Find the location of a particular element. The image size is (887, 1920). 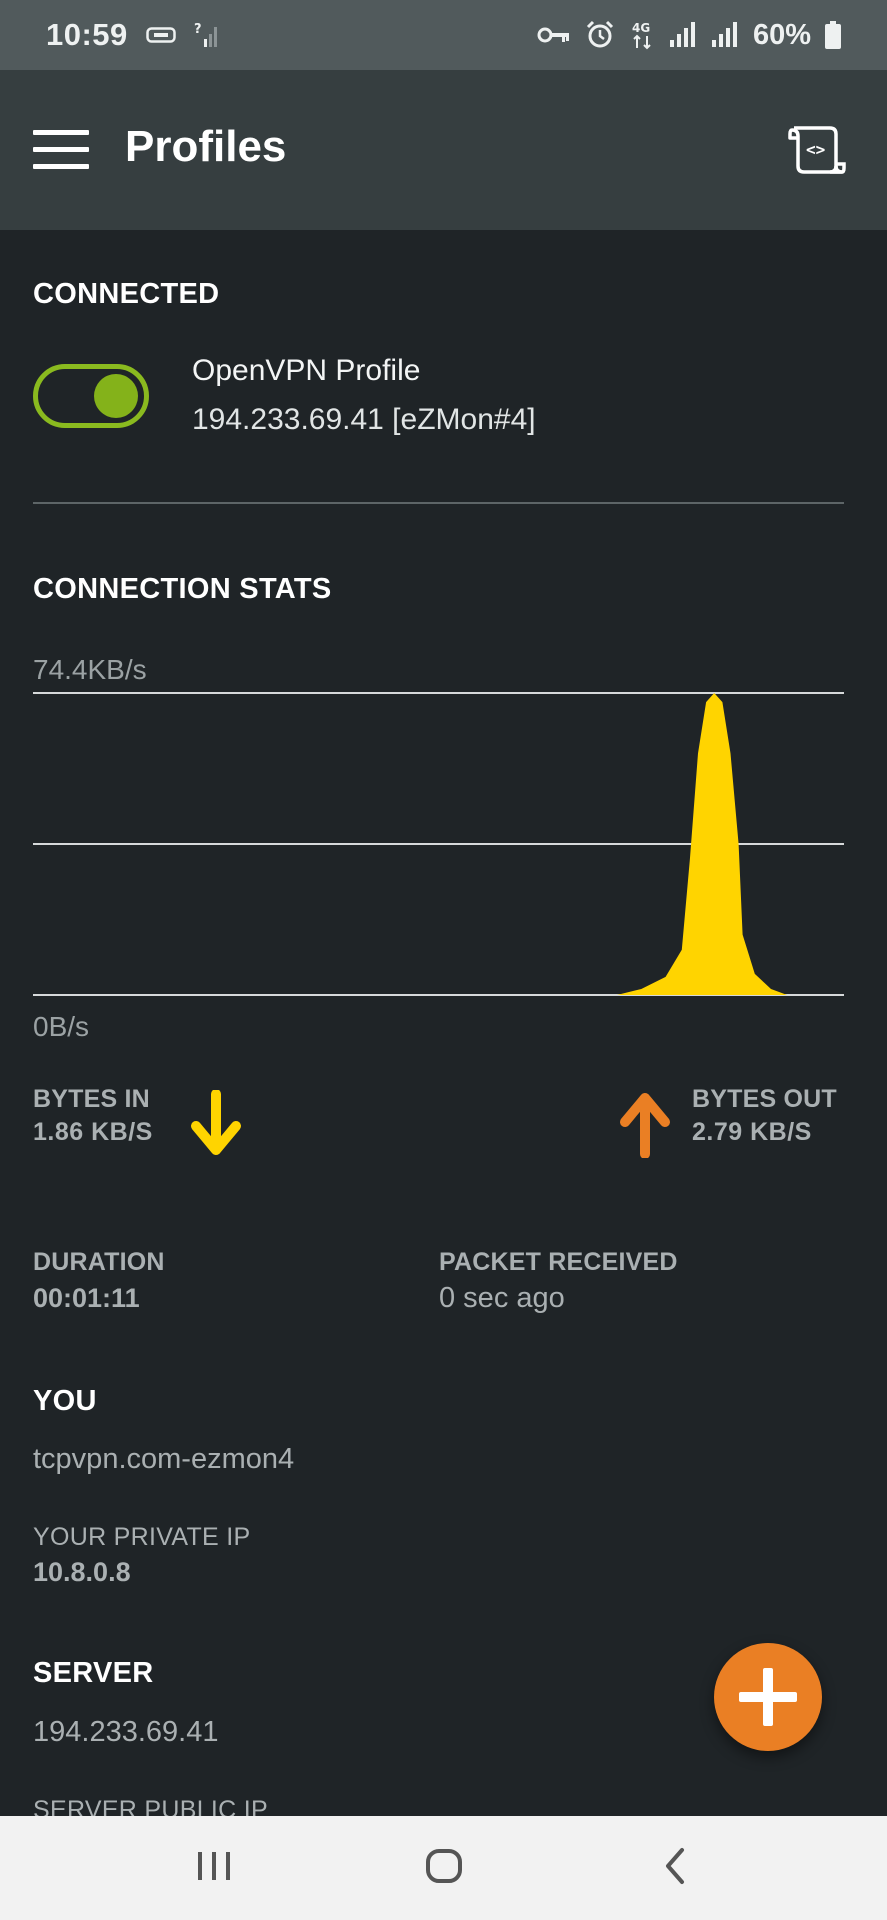

chart-min-label: 0B/s is located at coordinates (61, 1026).